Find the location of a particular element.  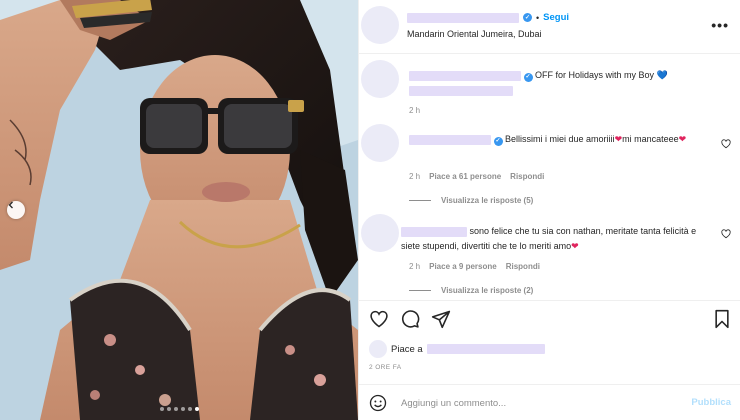

view-replies-label: Visualizza le risposte (5) is located at coordinates (487, 200).